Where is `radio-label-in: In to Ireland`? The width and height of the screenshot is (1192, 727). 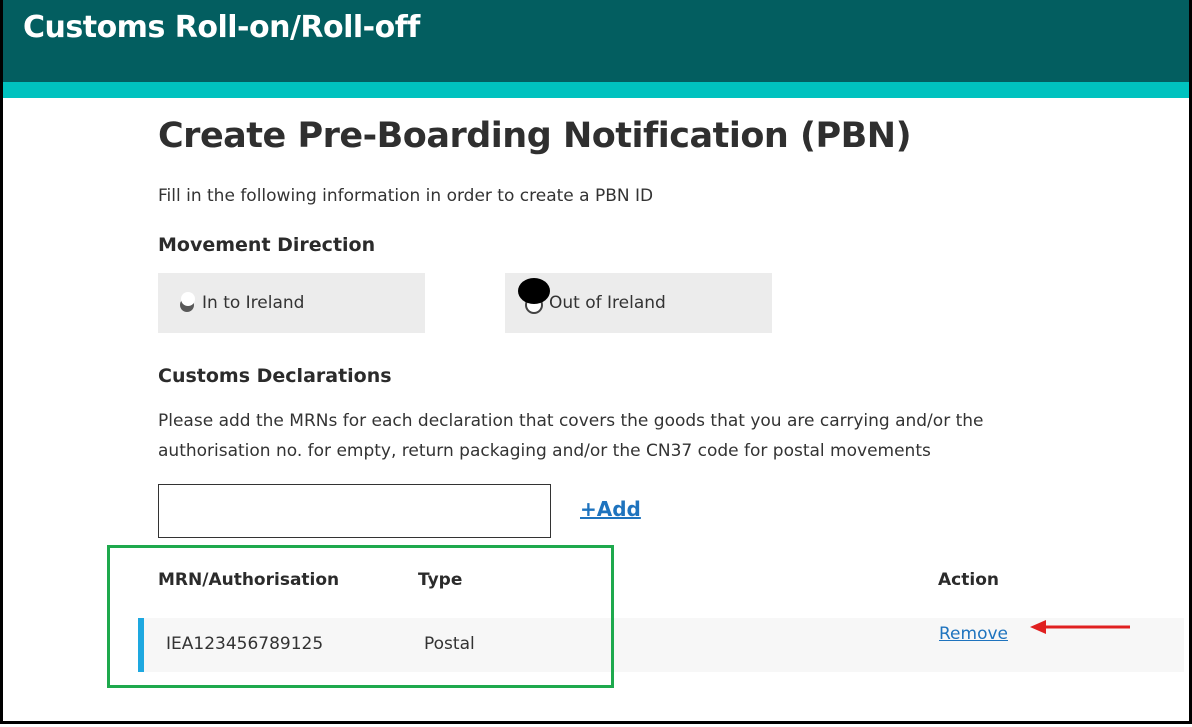
radio-label-in: In to Ireland is located at coordinates (253, 303).